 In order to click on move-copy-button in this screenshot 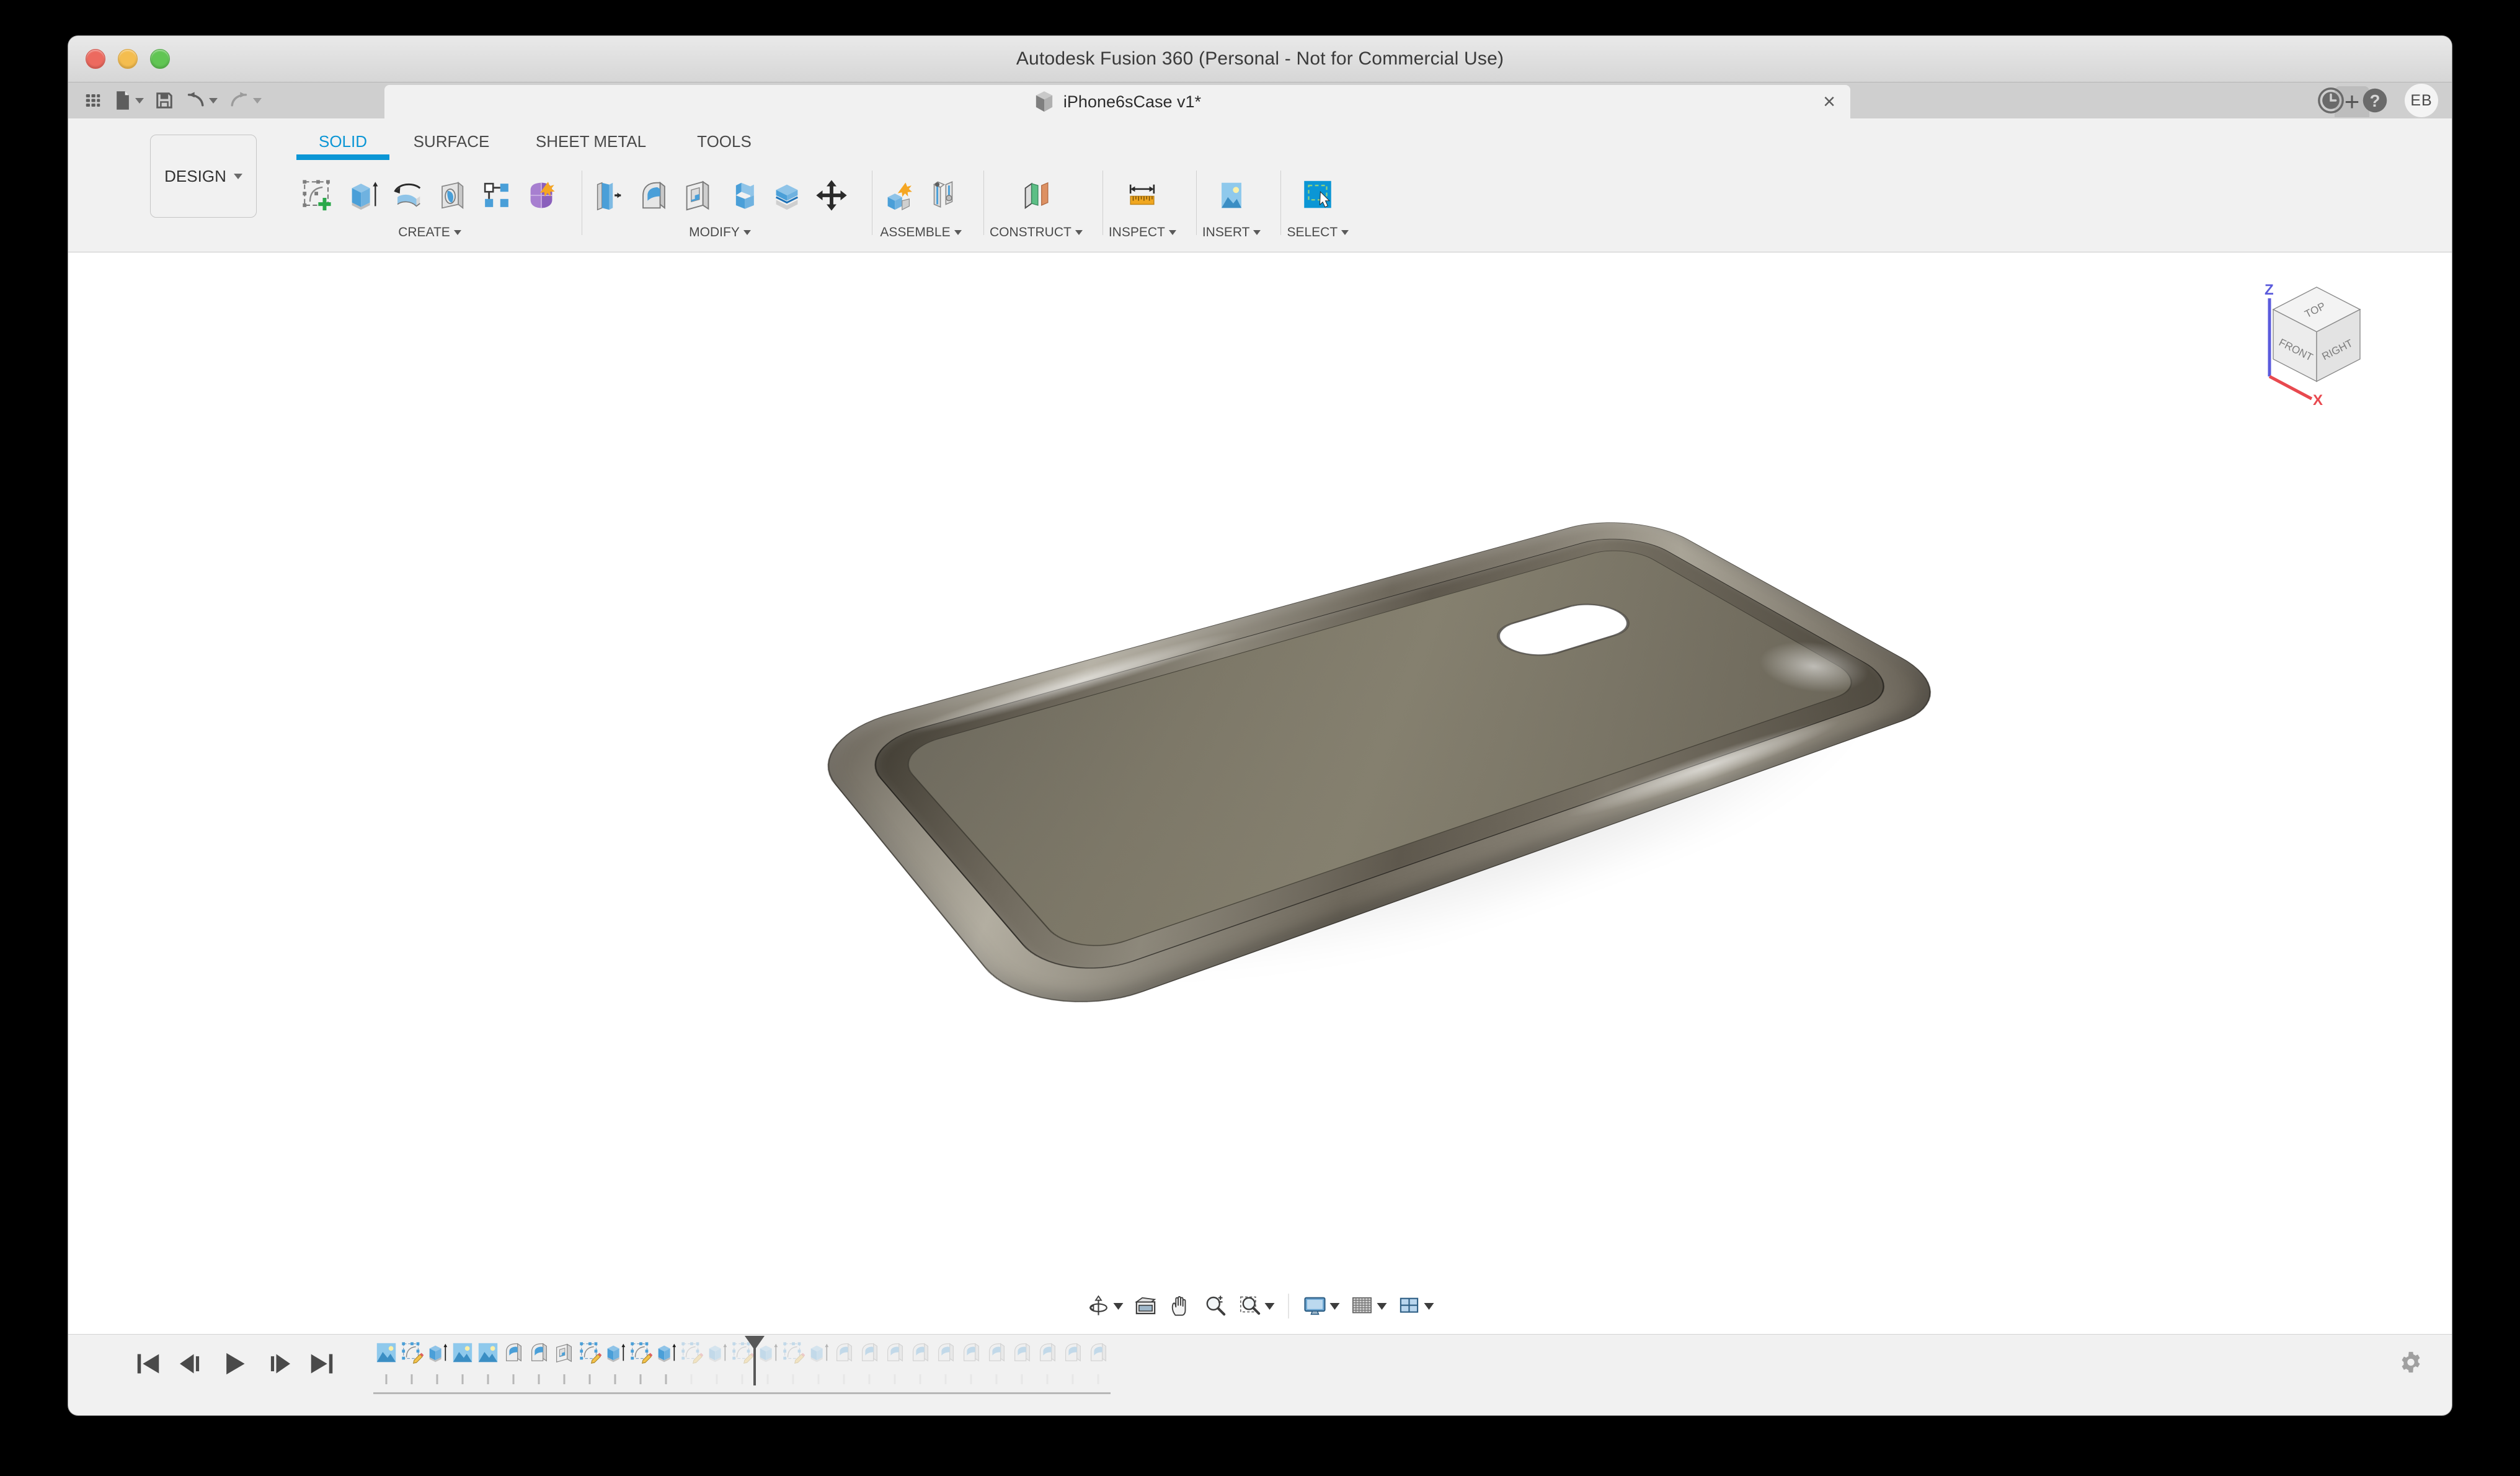, I will do `click(832, 195)`.